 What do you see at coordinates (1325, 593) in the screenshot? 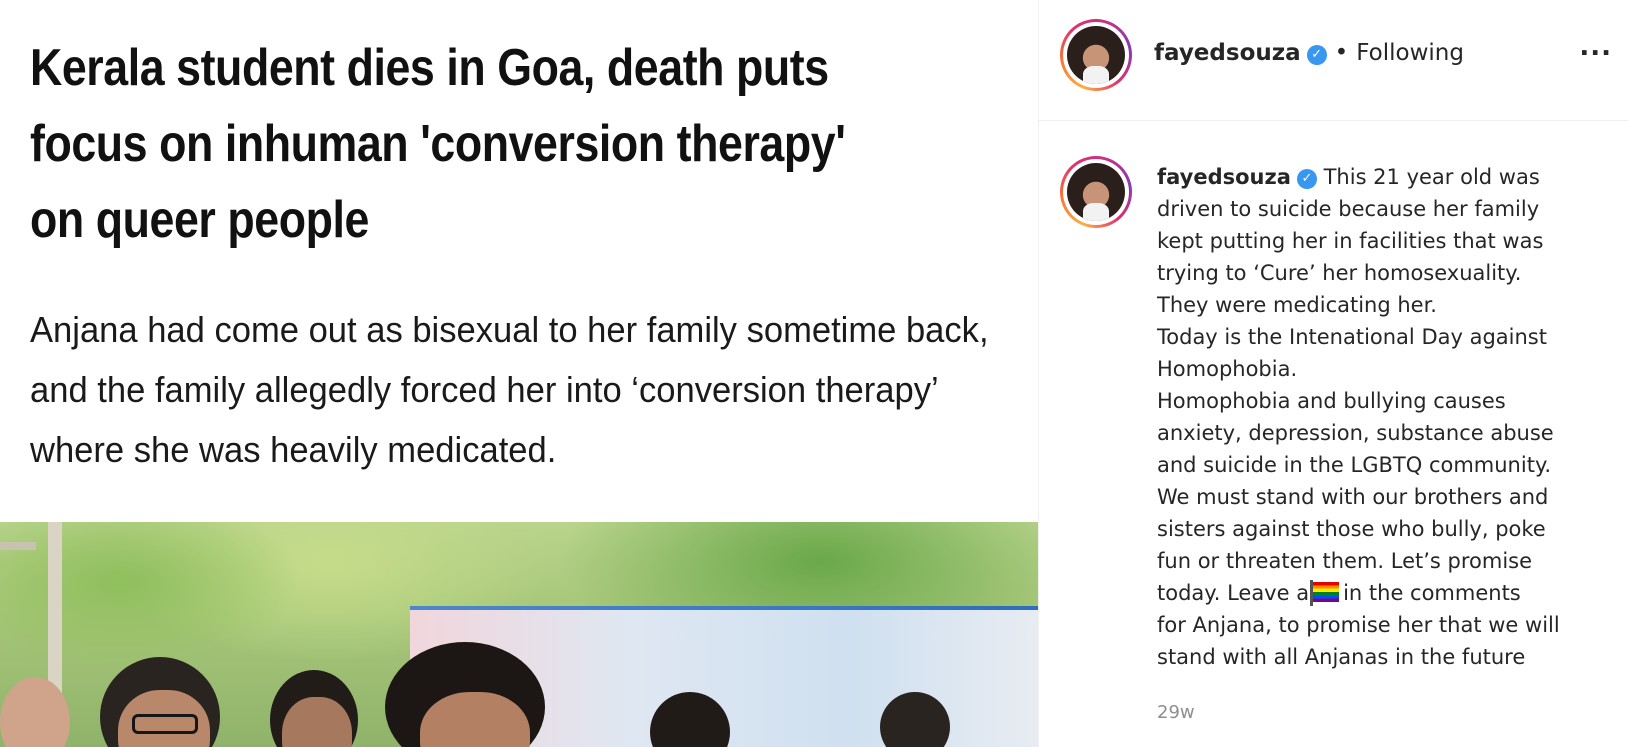
I see `rainbow-flag-icon` at bounding box center [1325, 593].